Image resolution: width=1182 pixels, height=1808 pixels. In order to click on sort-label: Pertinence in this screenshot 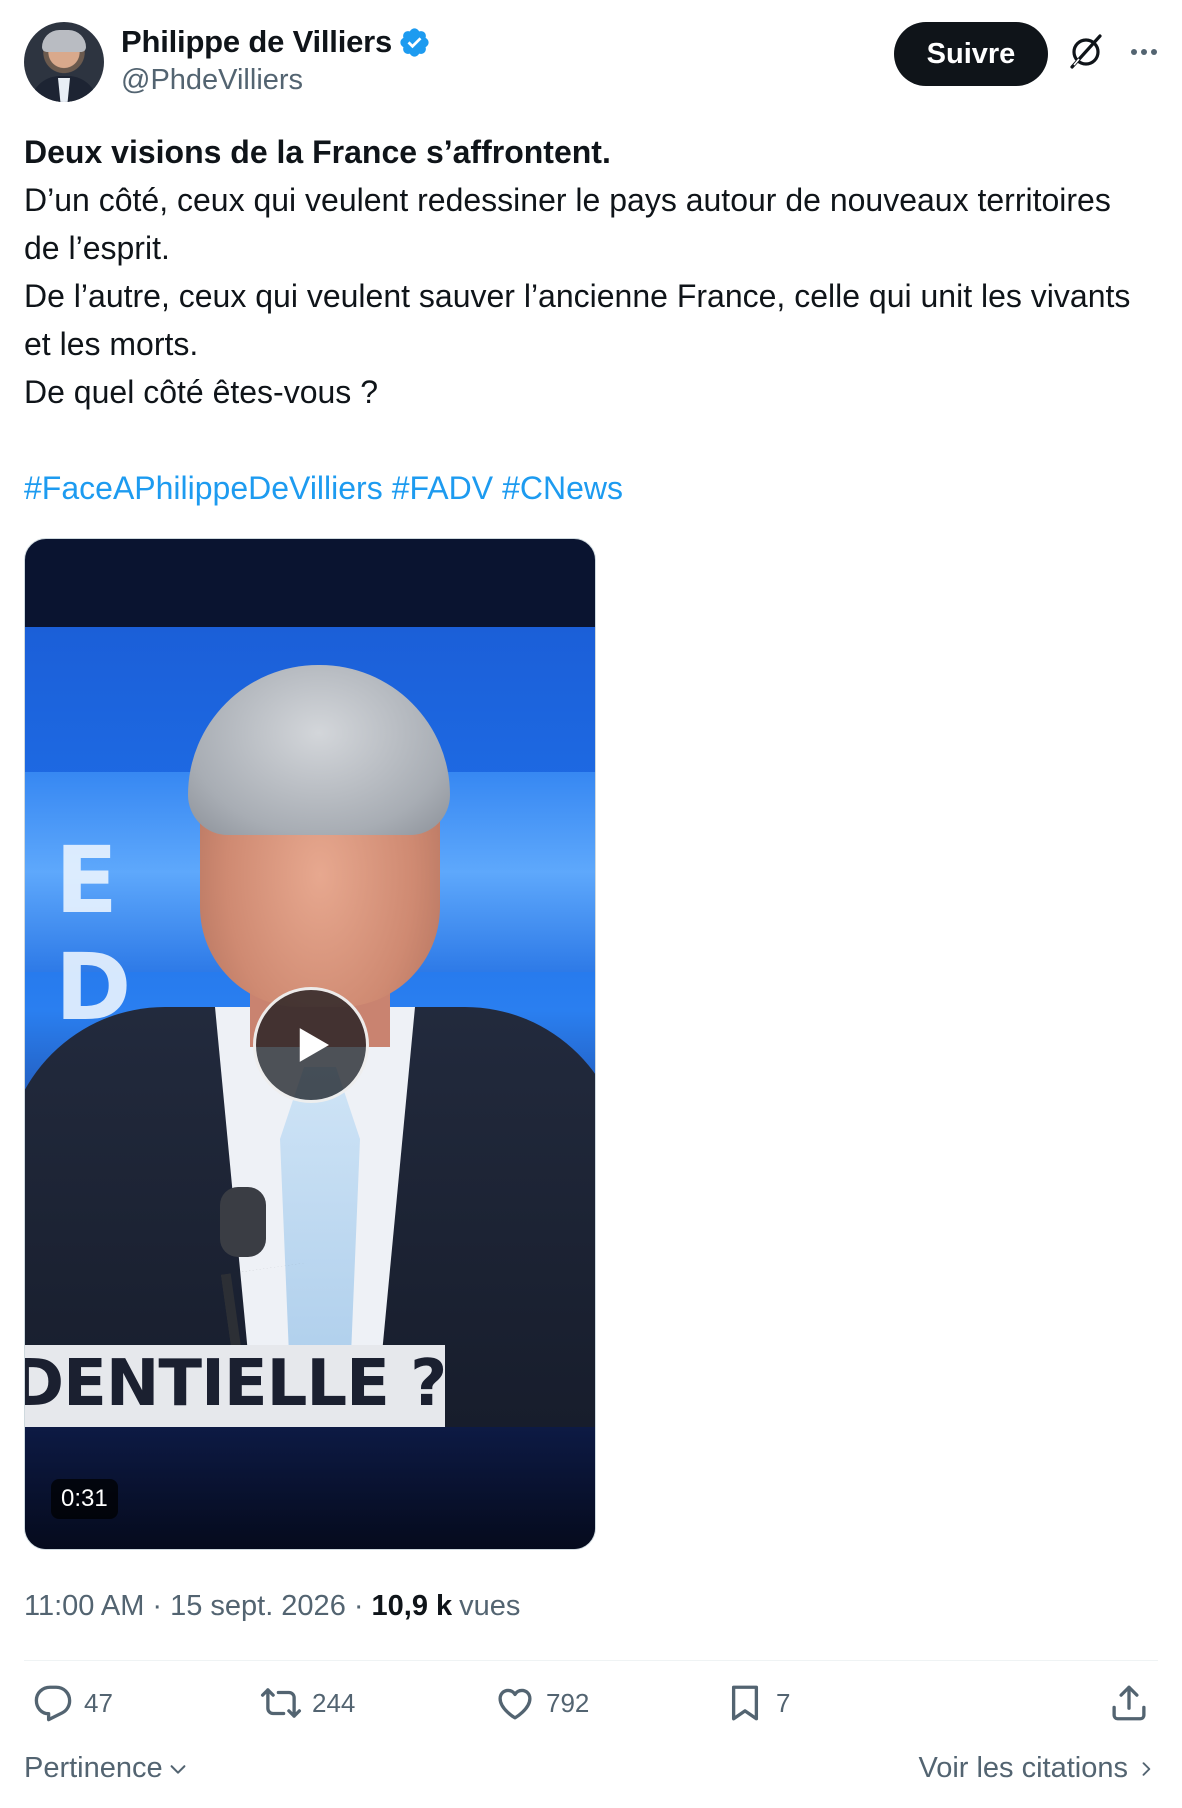, I will do `click(93, 1768)`.